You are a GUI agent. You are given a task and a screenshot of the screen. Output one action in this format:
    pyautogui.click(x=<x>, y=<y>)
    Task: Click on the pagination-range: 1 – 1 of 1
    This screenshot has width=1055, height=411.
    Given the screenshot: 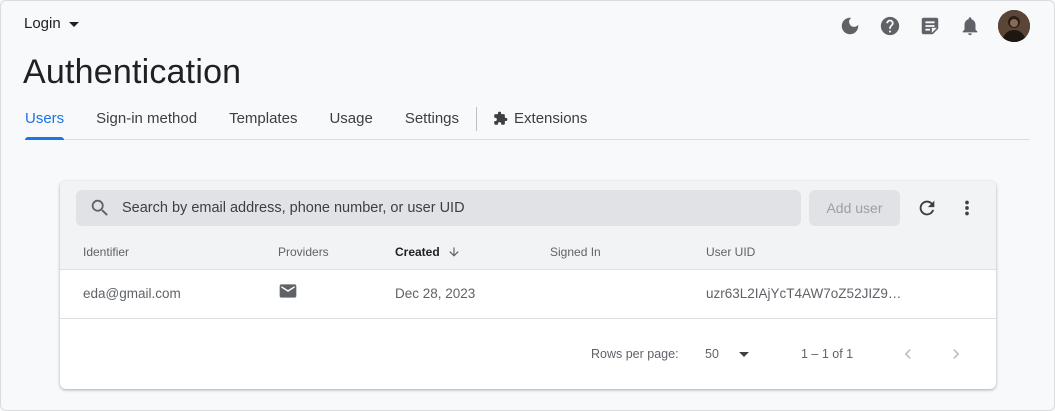 What is the action you would take?
    pyautogui.click(x=827, y=354)
    